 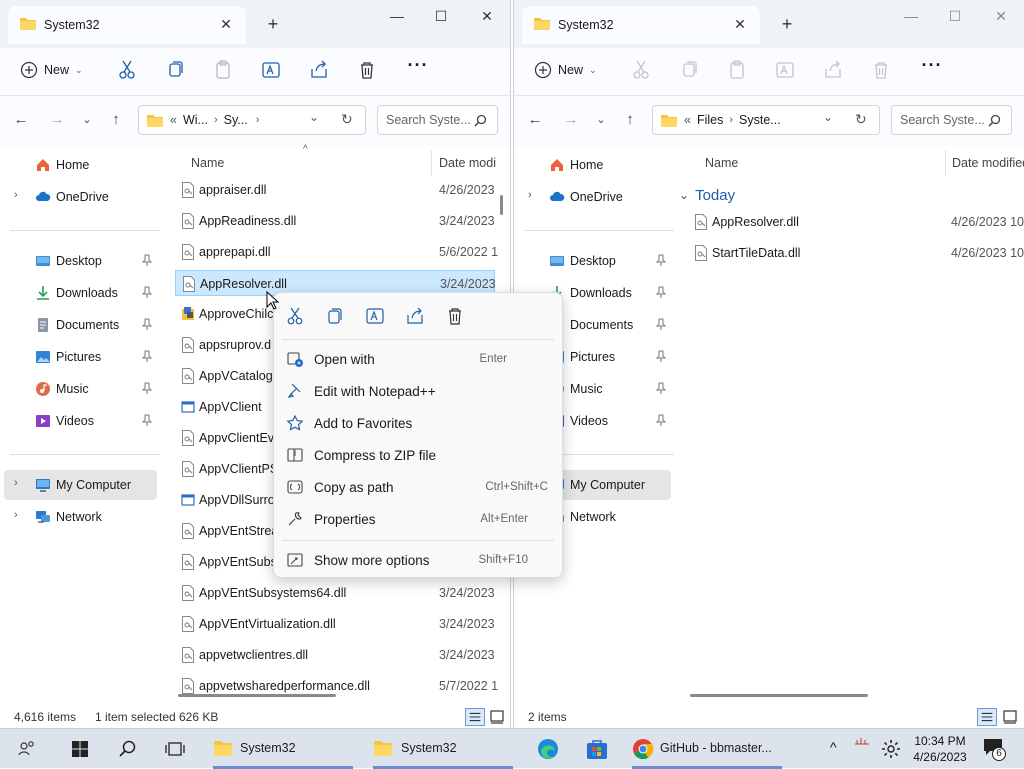 What do you see at coordinates (418, 359) in the screenshot?
I see `menu-item-open-with: Open with Enter` at bounding box center [418, 359].